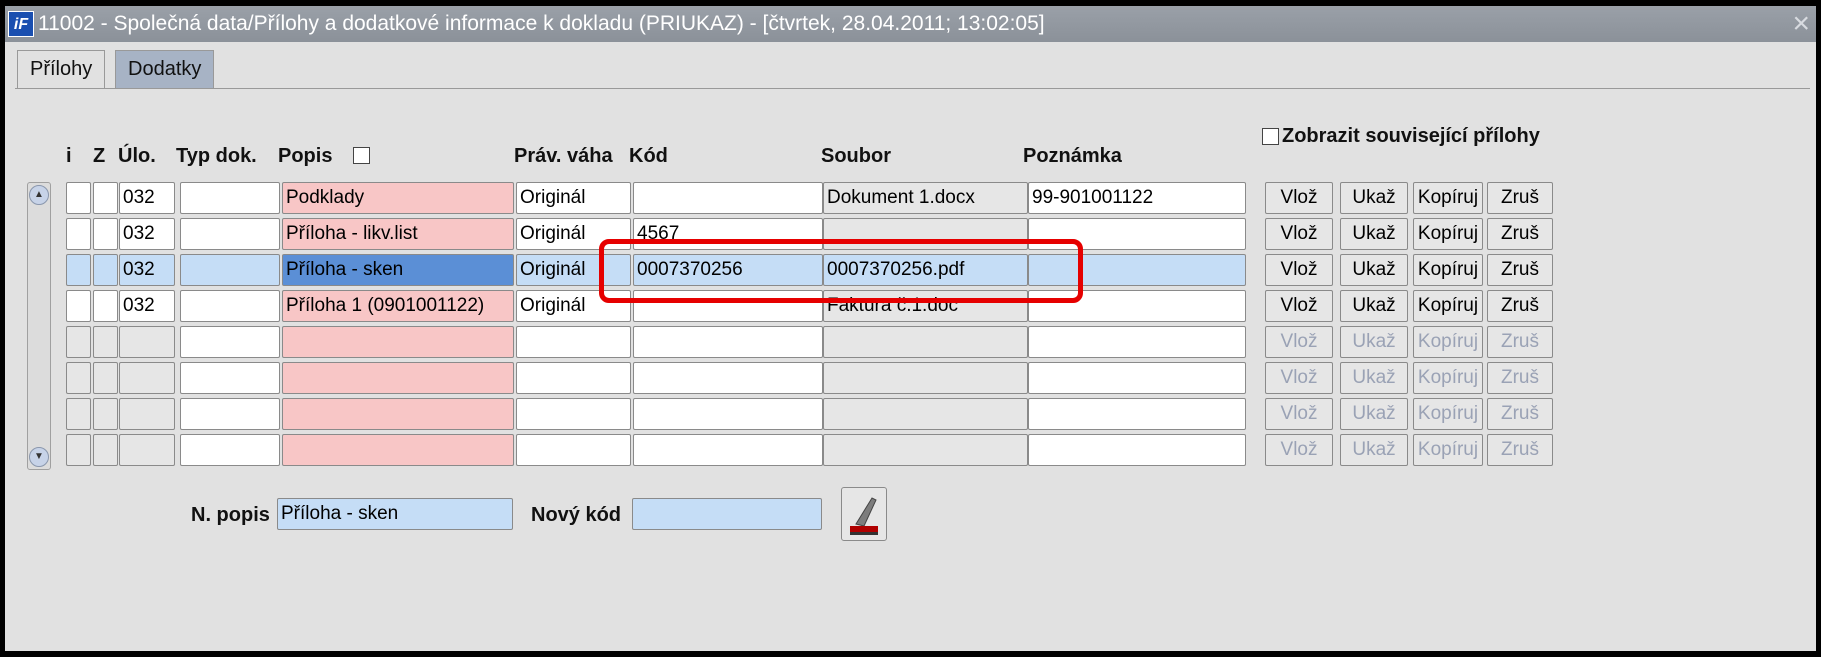  Describe the element at coordinates (395, 514) in the screenshot. I see `n-popis-field: Příloha - sken` at that location.